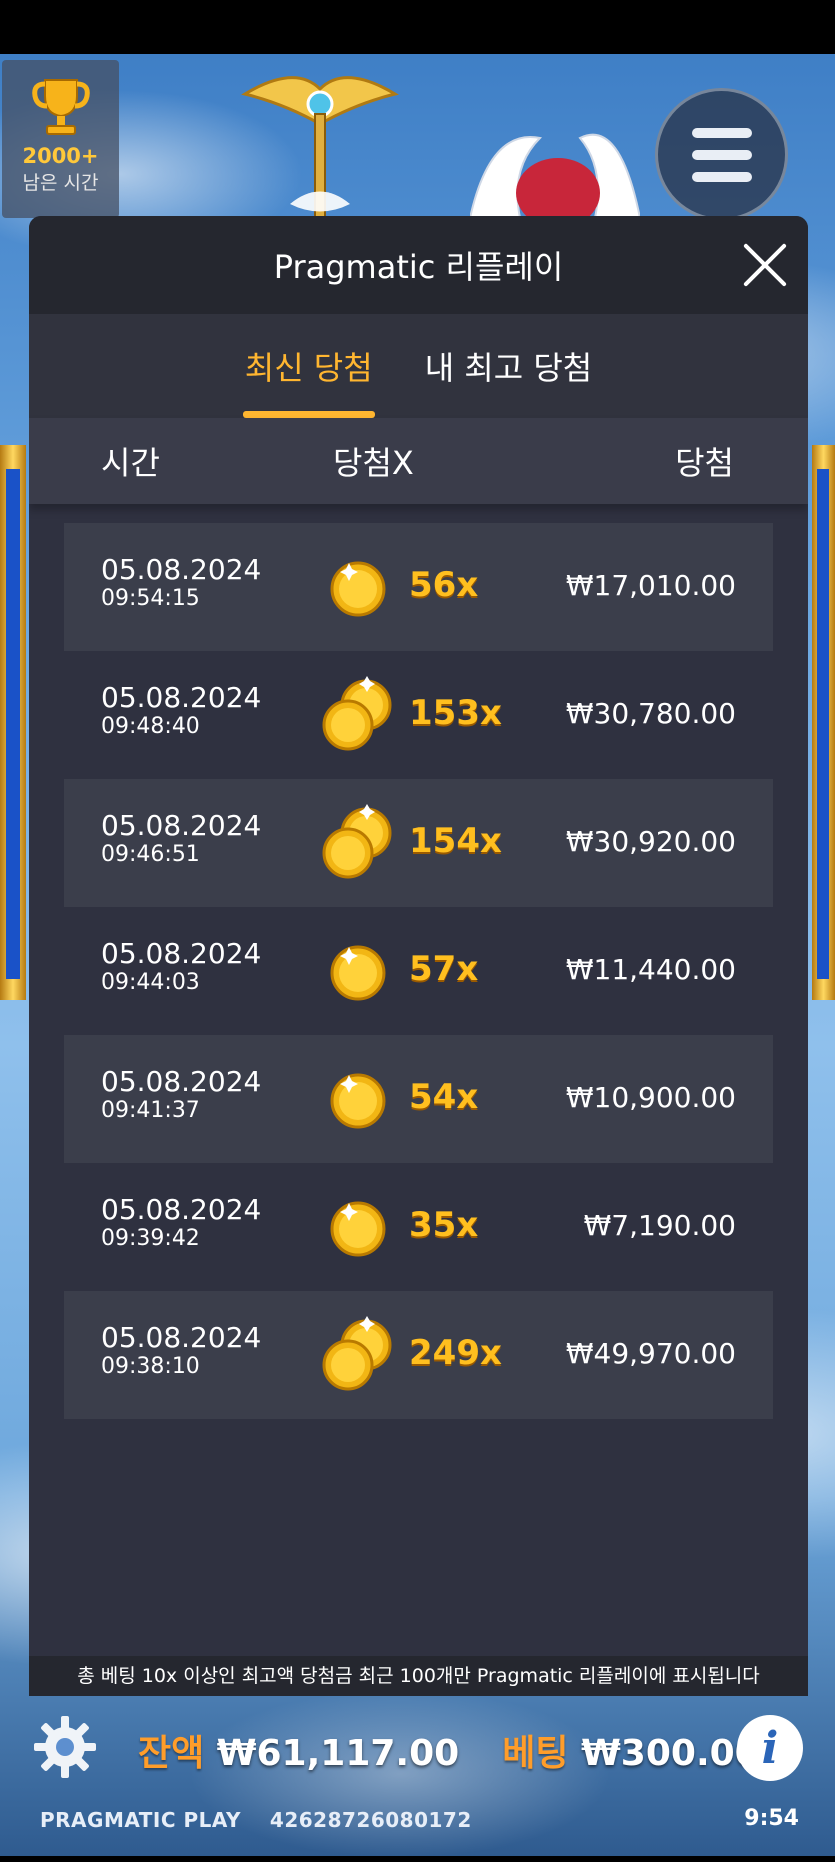  Describe the element at coordinates (150, 854) in the screenshot. I see `row-time: 09:46:51` at that location.